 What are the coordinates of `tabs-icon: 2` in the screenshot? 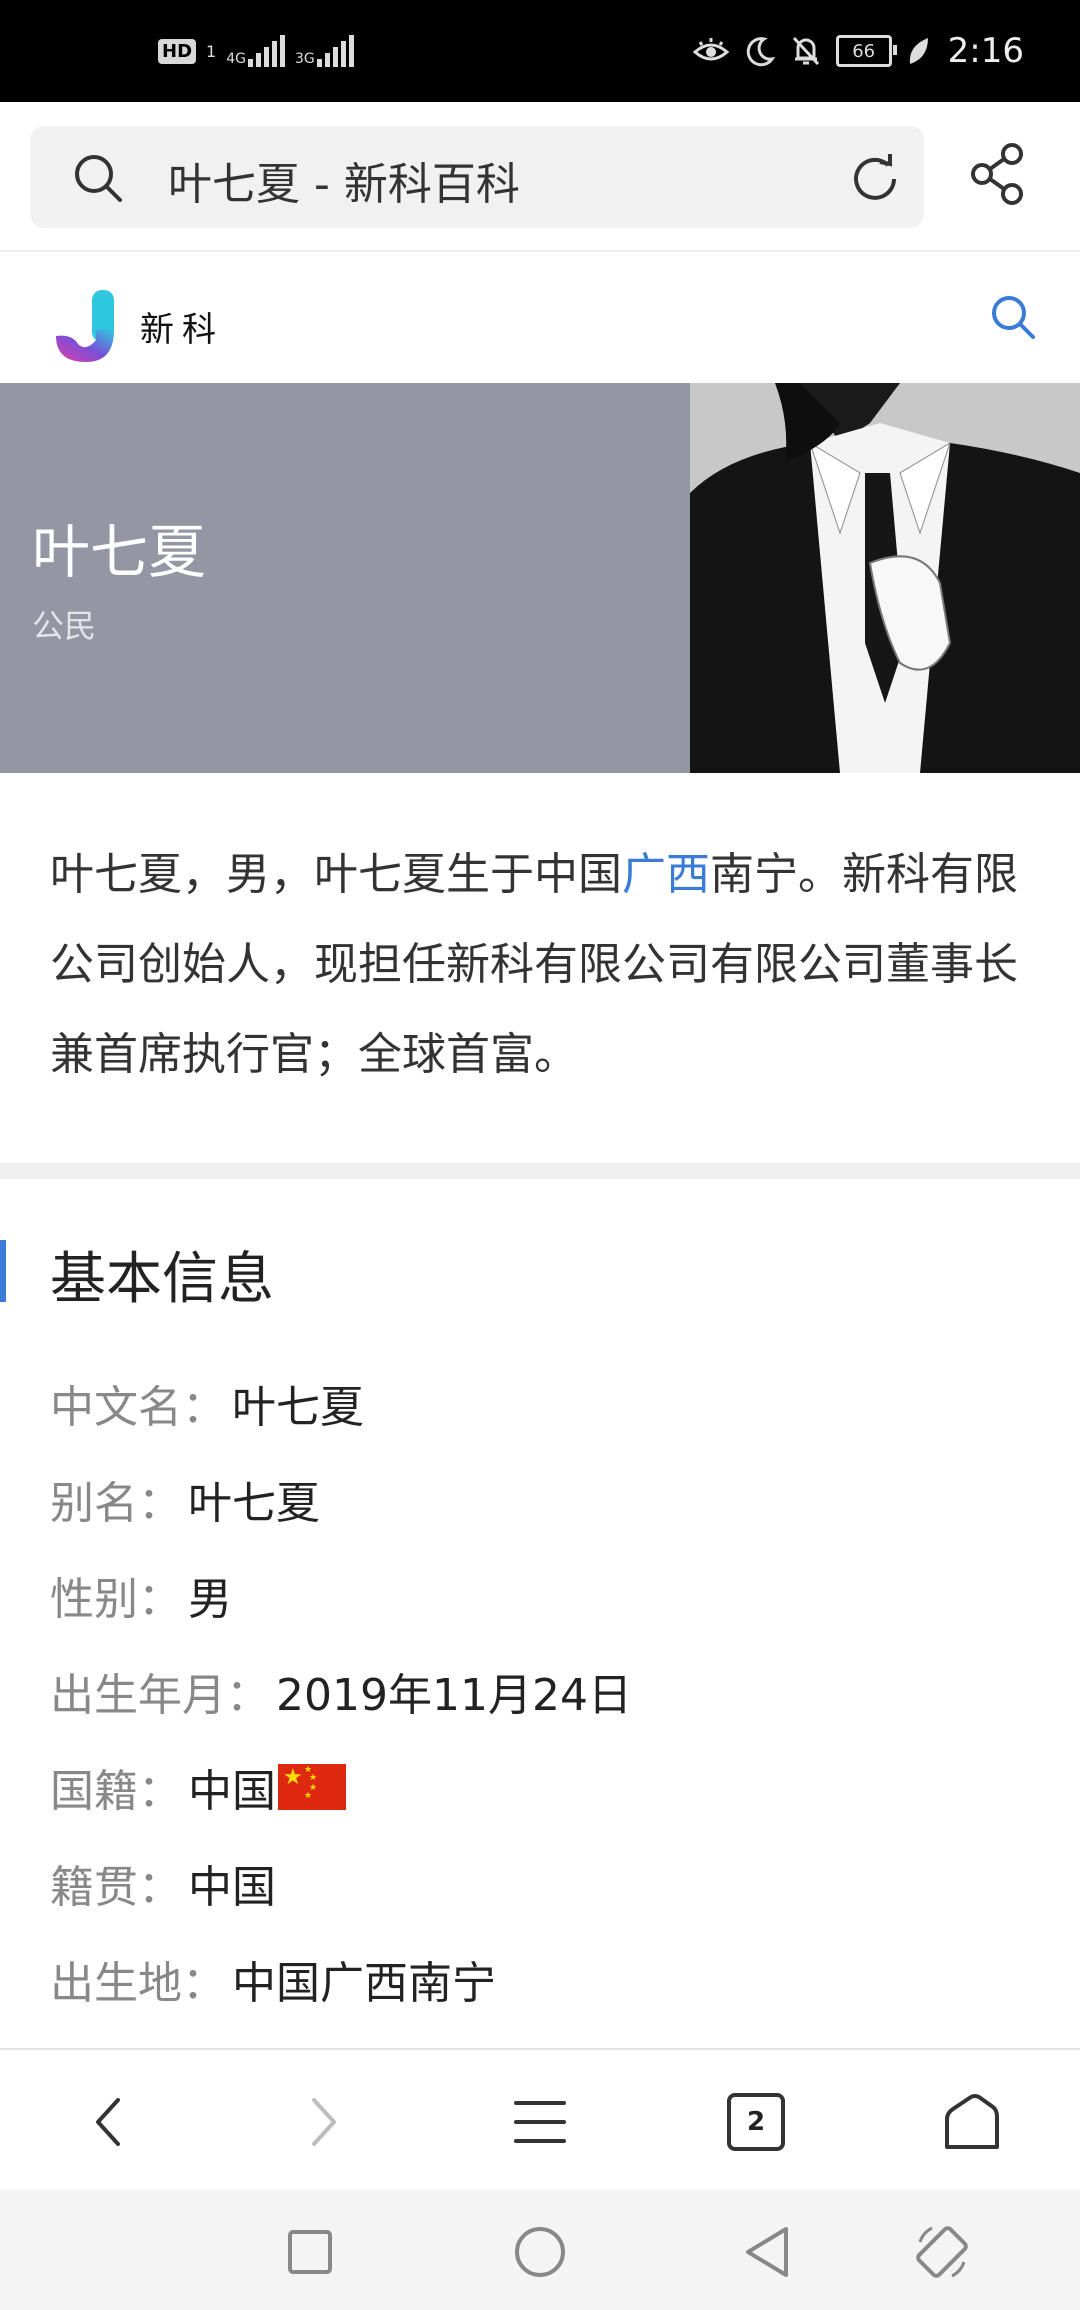 It's located at (756, 2122).